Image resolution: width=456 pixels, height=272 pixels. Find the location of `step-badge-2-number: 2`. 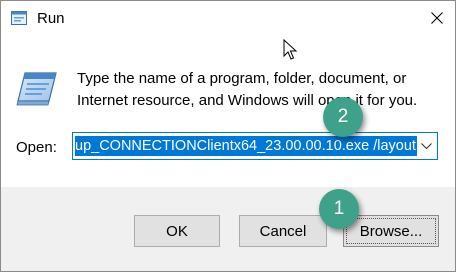

step-badge-2-number: 2 is located at coordinates (343, 116).